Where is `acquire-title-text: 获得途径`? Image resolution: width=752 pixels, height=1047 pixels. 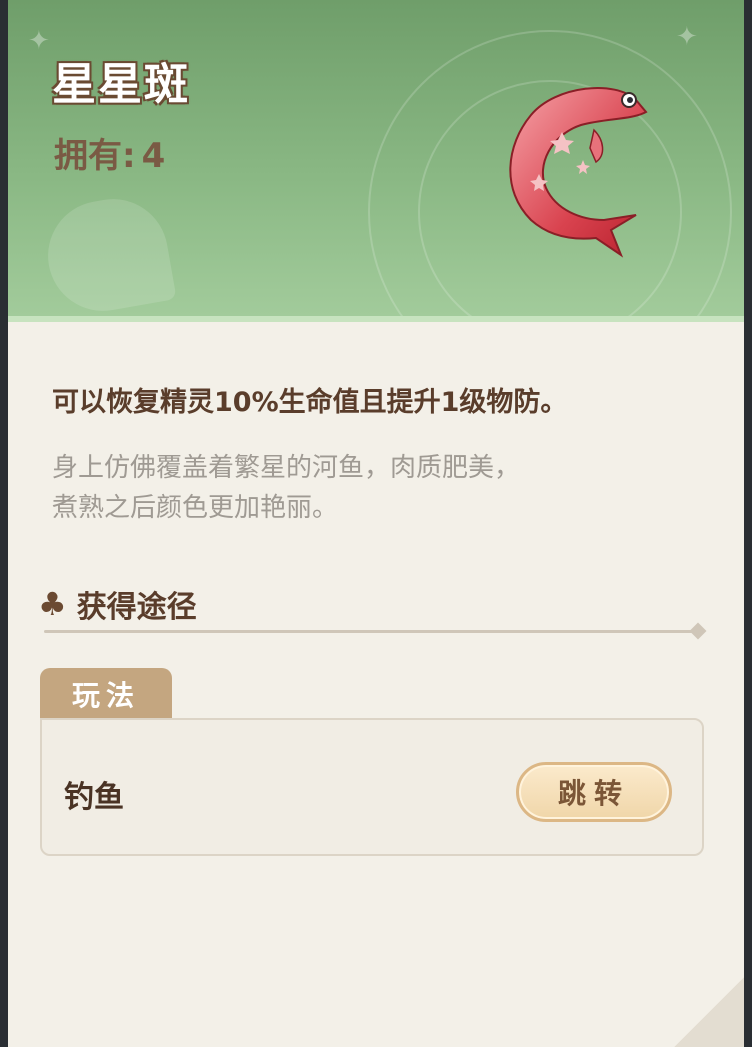
acquire-title-text: 获得途径 is located at coordinates (136, 607).